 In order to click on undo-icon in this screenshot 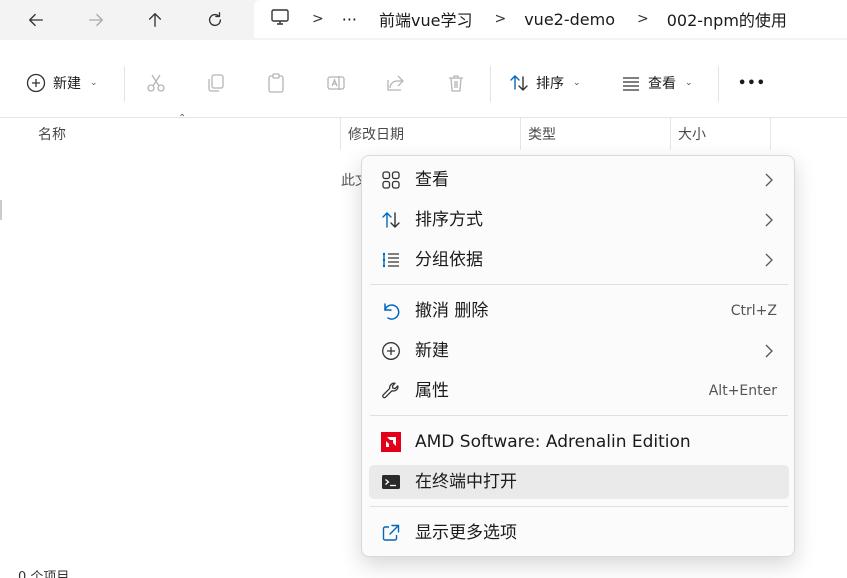, I will do `click(391, 311)`.